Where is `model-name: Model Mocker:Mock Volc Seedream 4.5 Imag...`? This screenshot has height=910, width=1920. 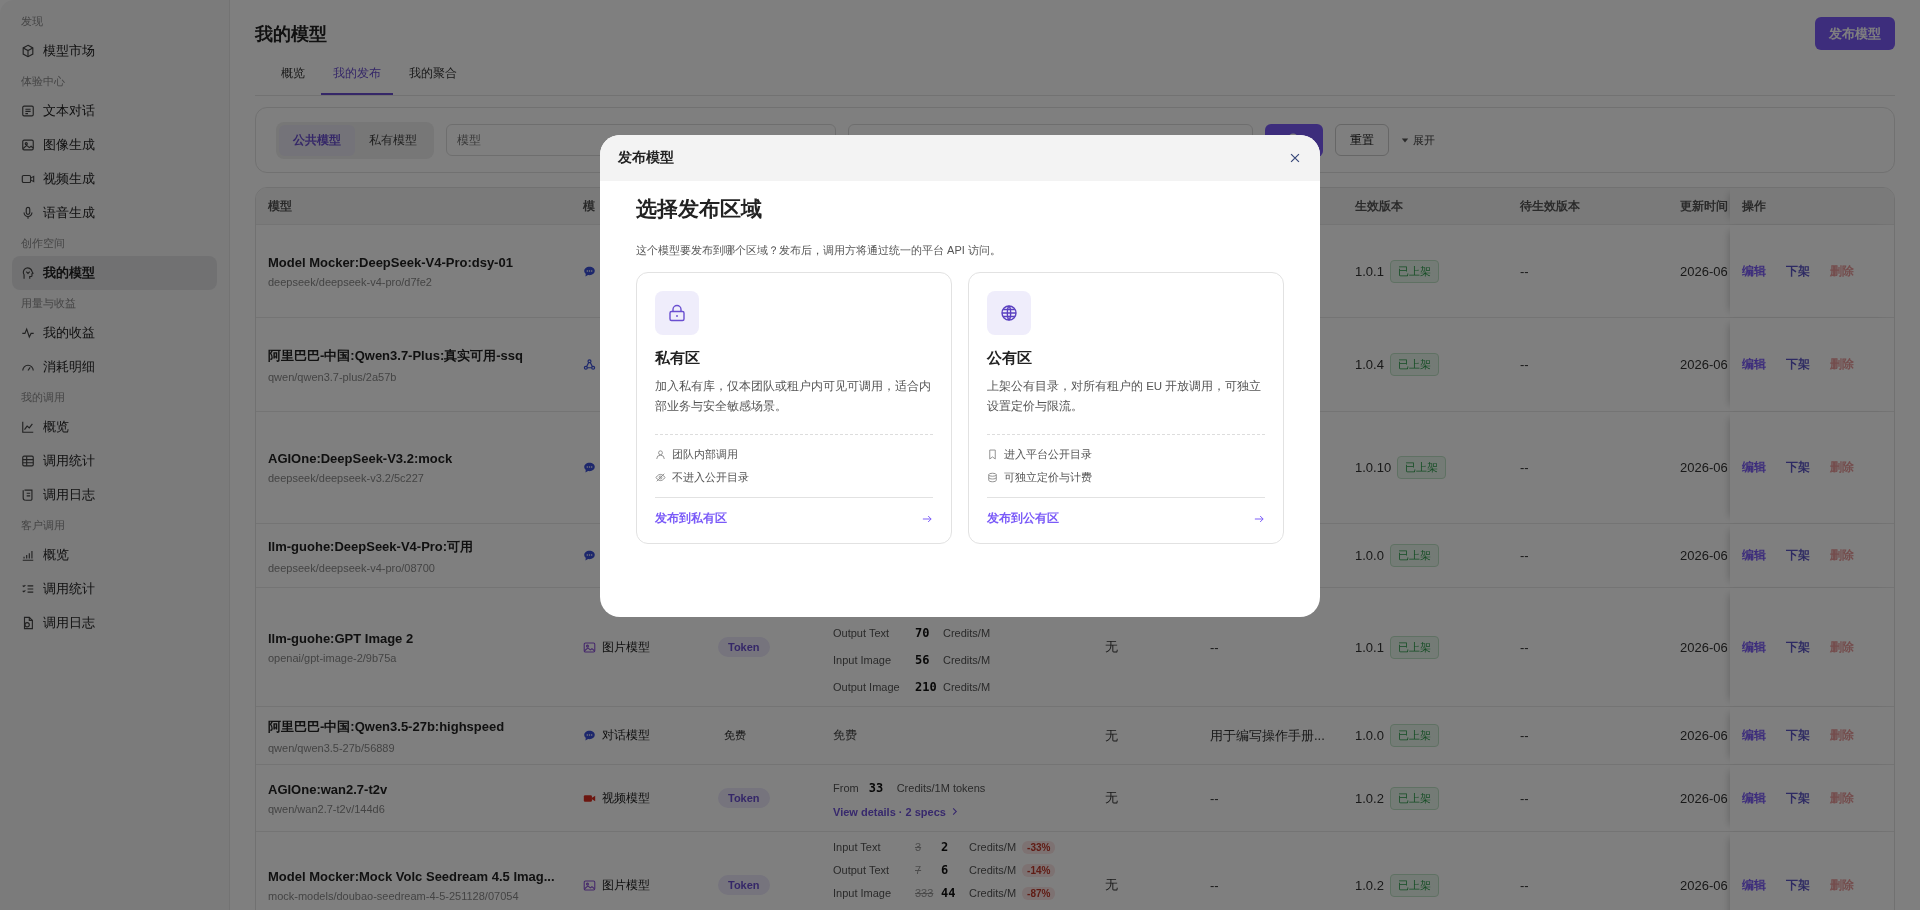
model-name: Model Mocker:Mock Volc Seedream 4.5 Imag... is located at coordinates (411, 876).